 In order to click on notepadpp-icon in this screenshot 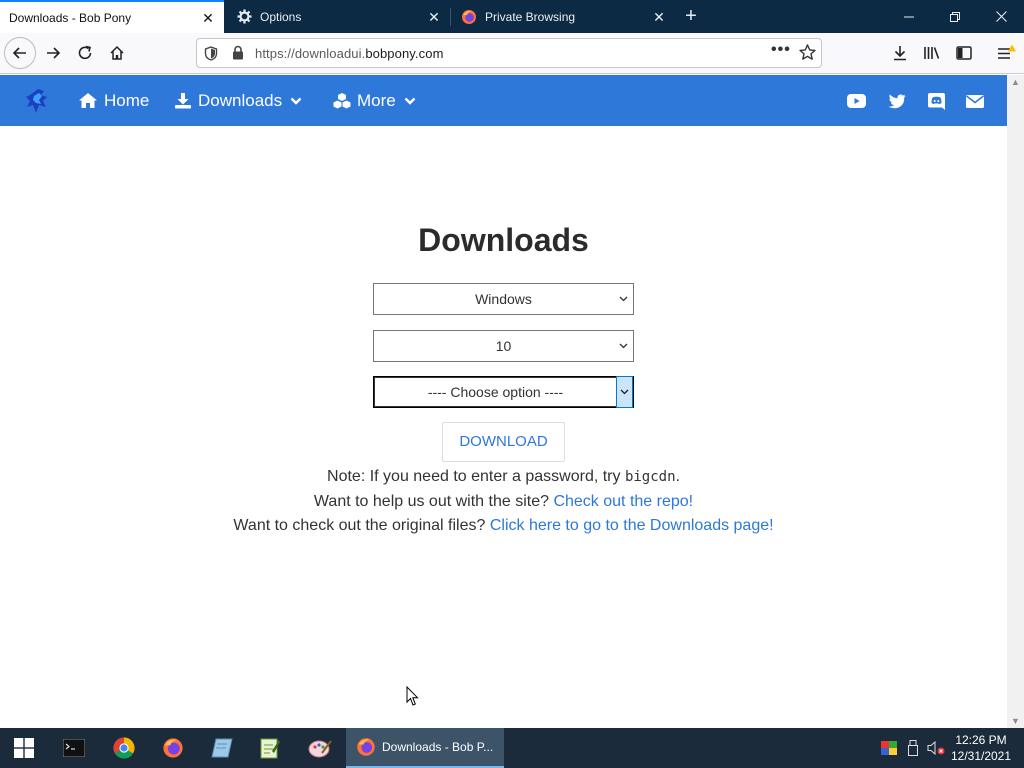, I will do `click(270, 748)`.